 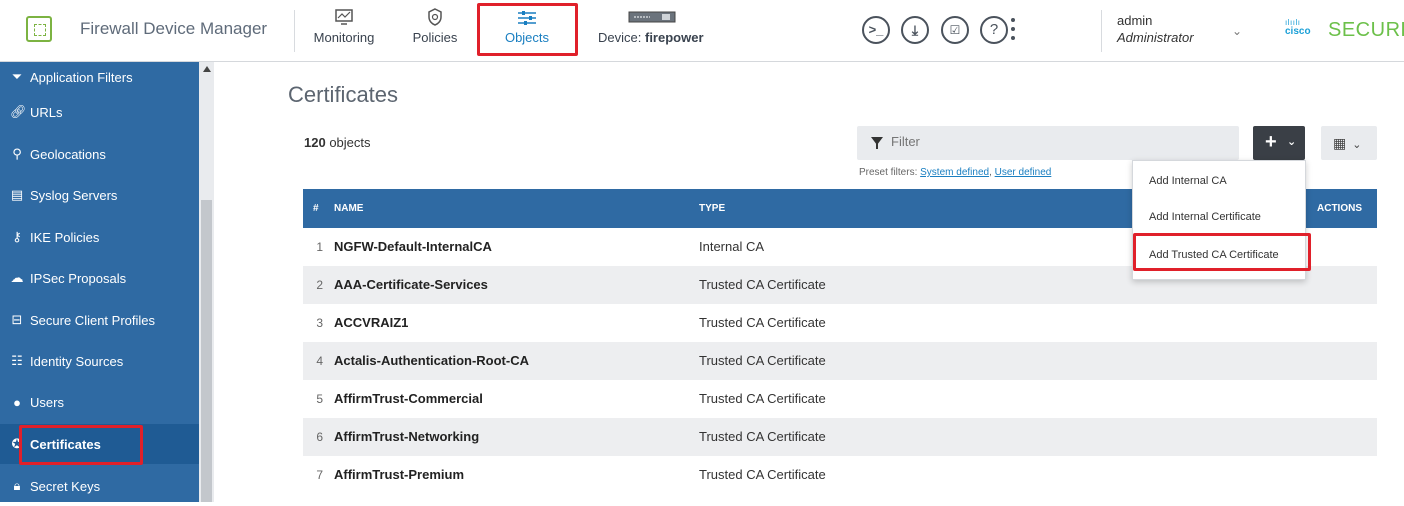 What do you see at coordinates (876, 30) in the screenshot?
I see `cli-console-icon: >_` at bounding box center [876, 30].